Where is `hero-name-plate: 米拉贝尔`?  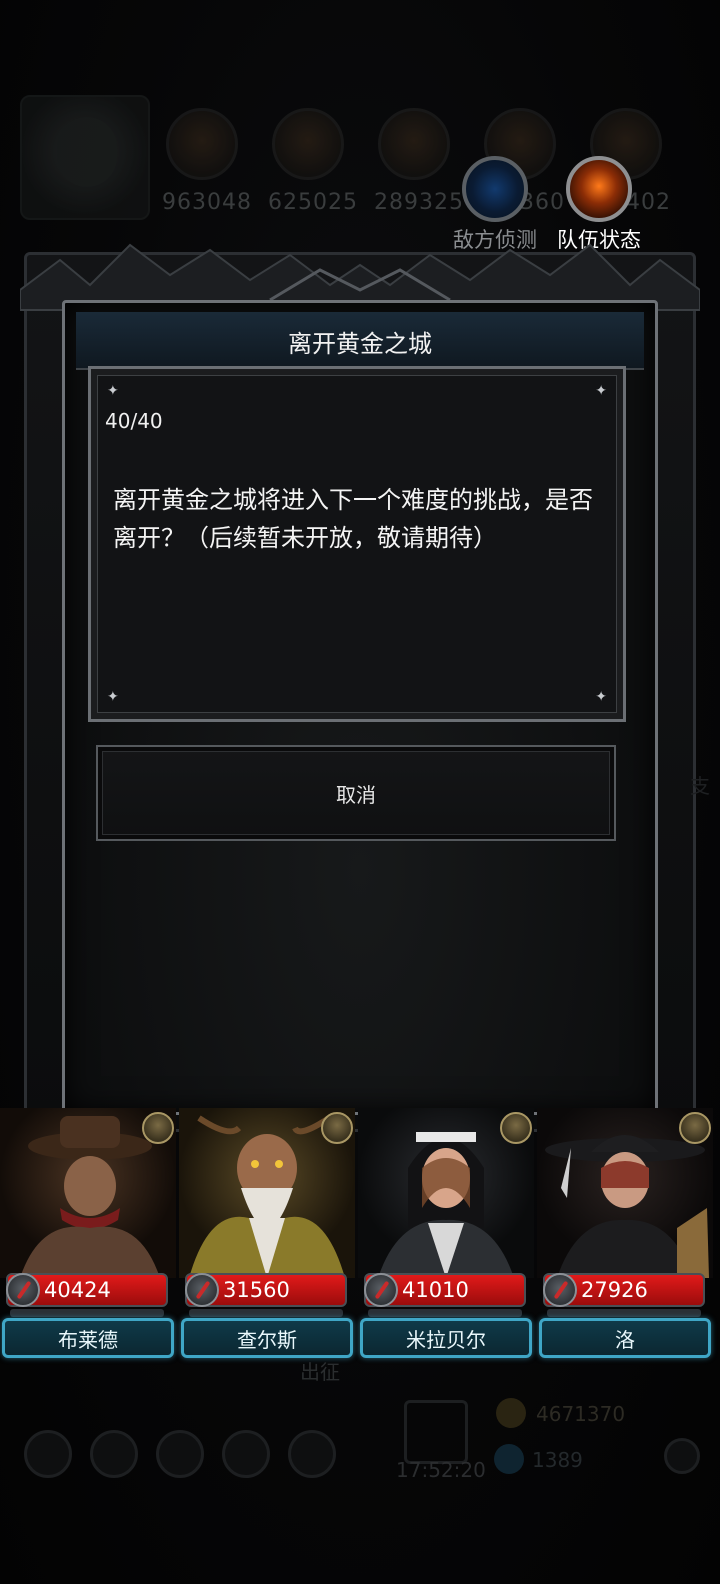 hero-name-plate: 米拉贝尔 is located at coordinates (446, 1338).